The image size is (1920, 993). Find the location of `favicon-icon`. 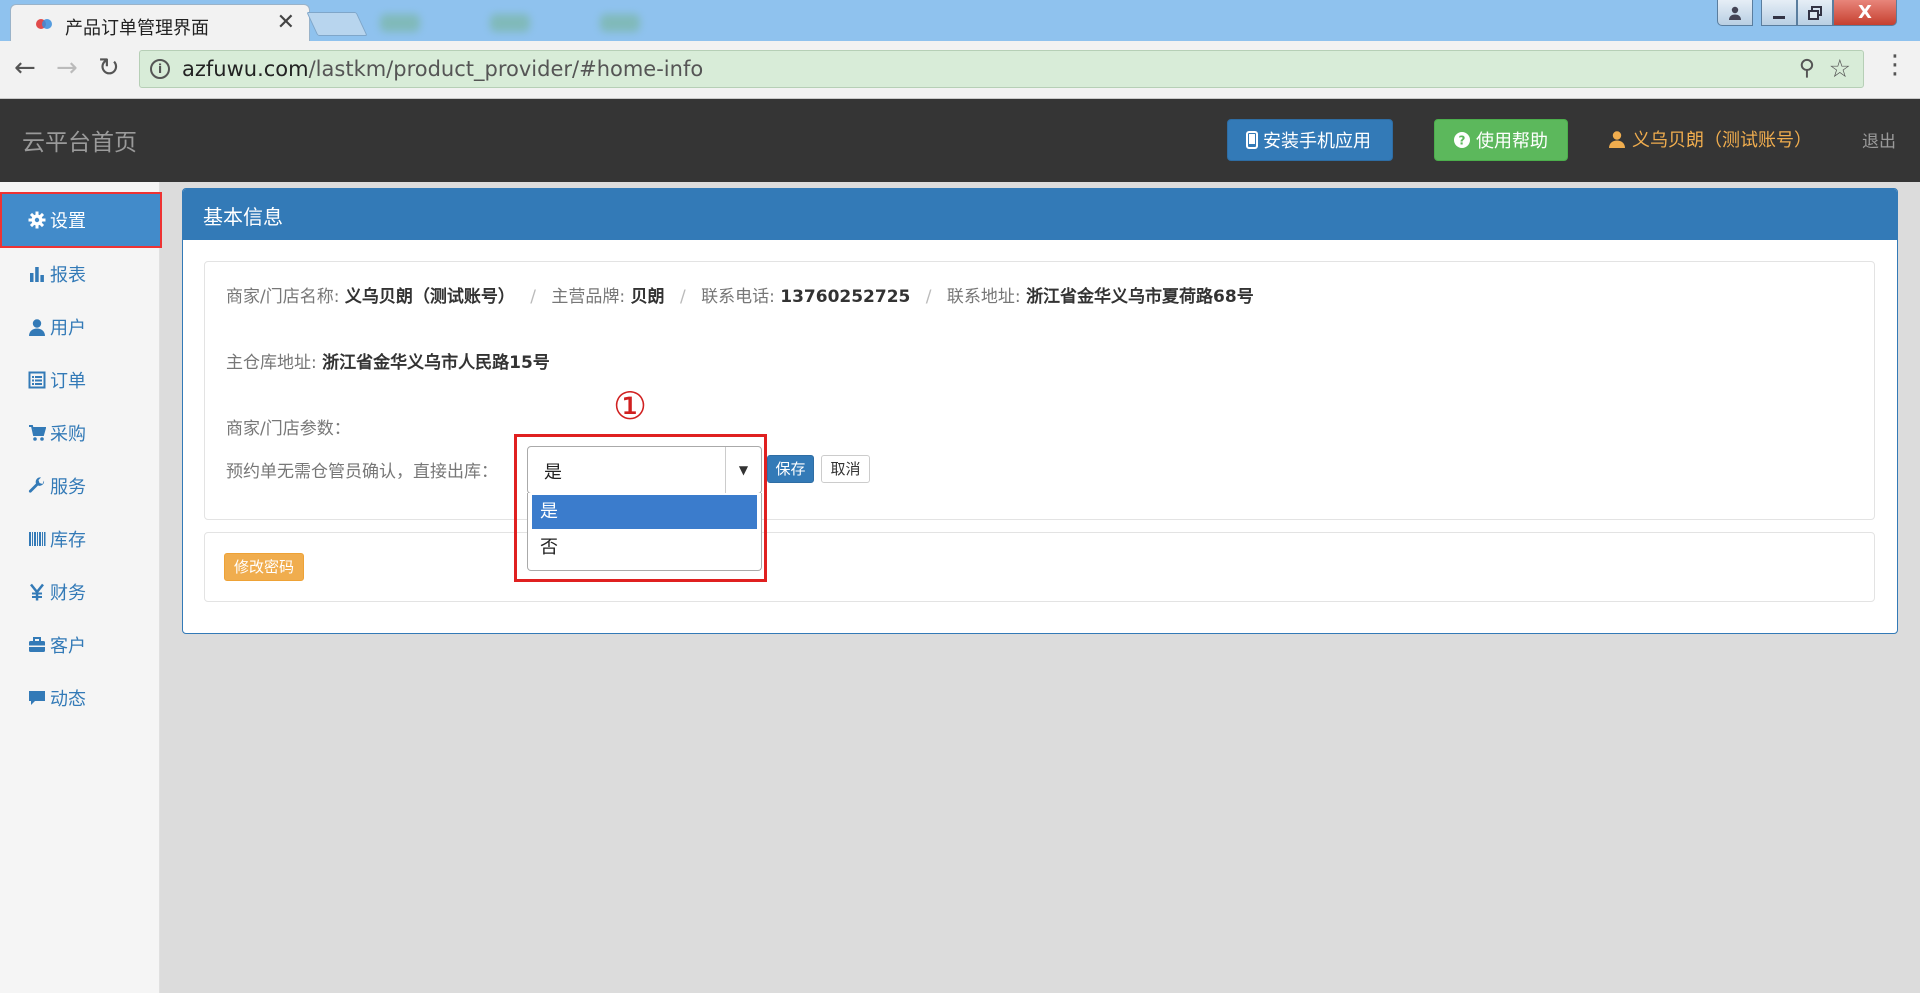

favicon-icon is located at coordinates (44, 24).